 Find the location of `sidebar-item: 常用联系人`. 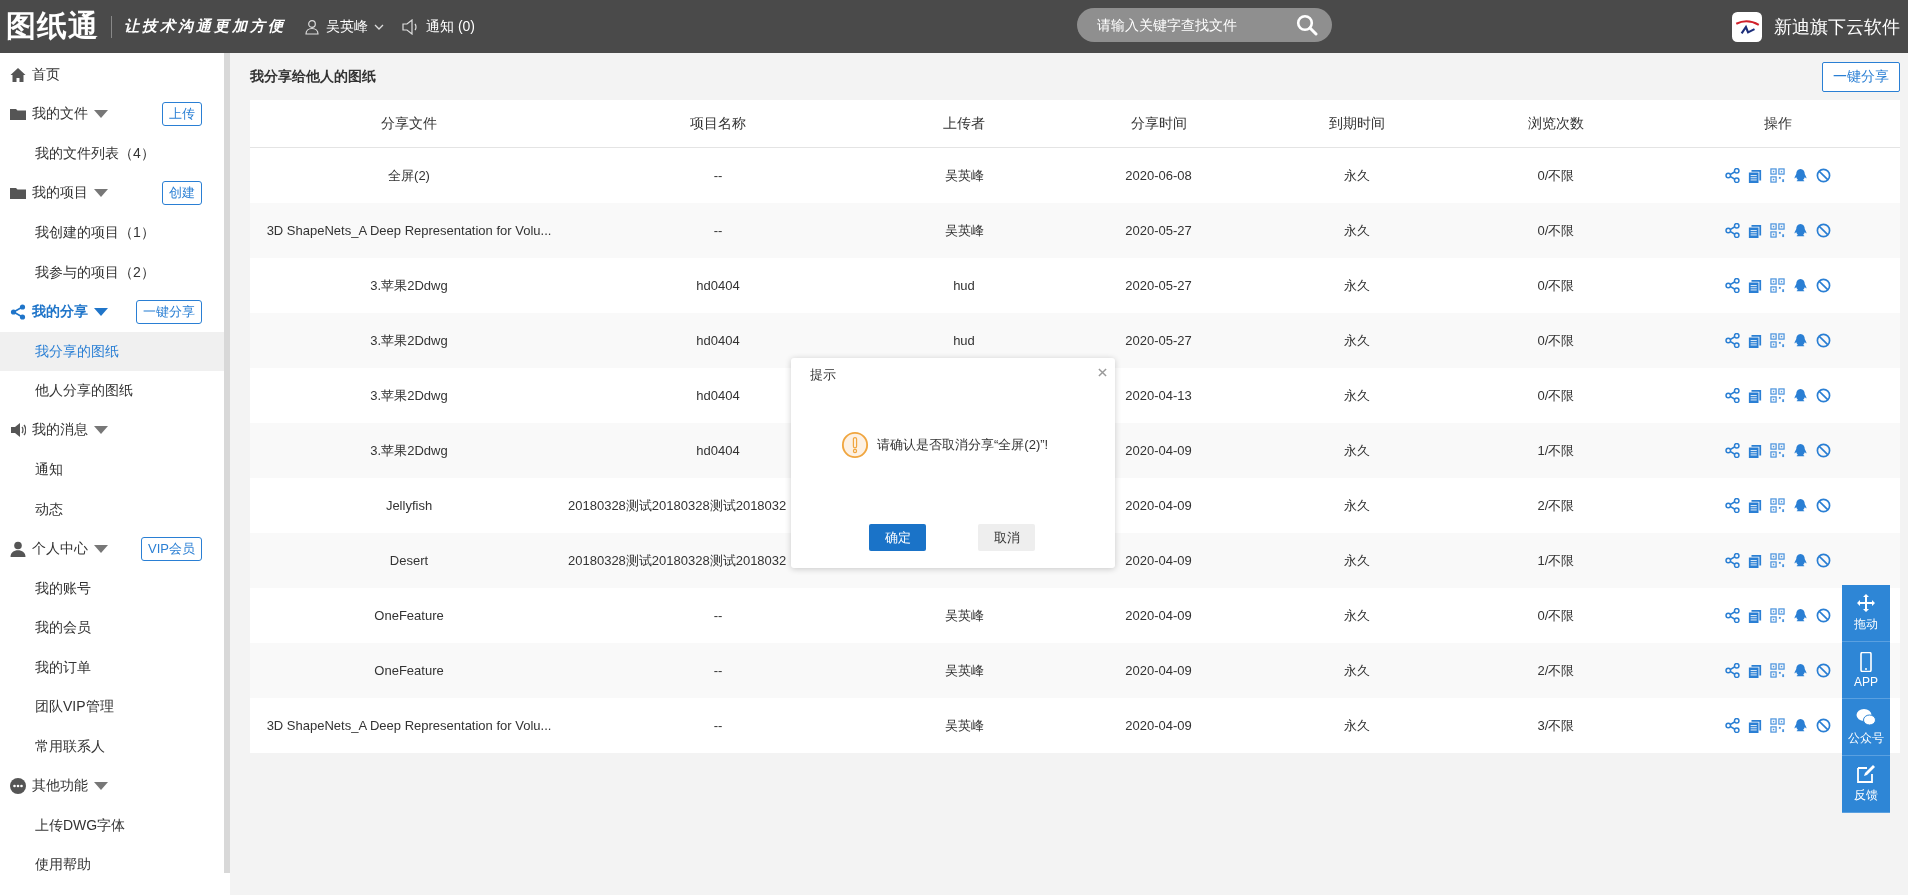

sidebar-item: 常用联系人 is located at coordinates (112, 746).